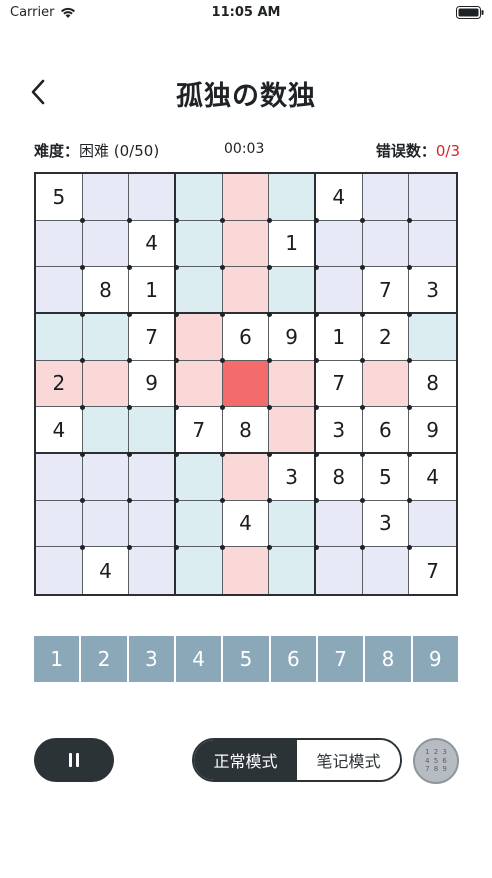 The height and width of the screenshot is (878, 492). Describe the element at coordinates (427, 760) in the screenshot. I see `mini-digit: 4` at that location.